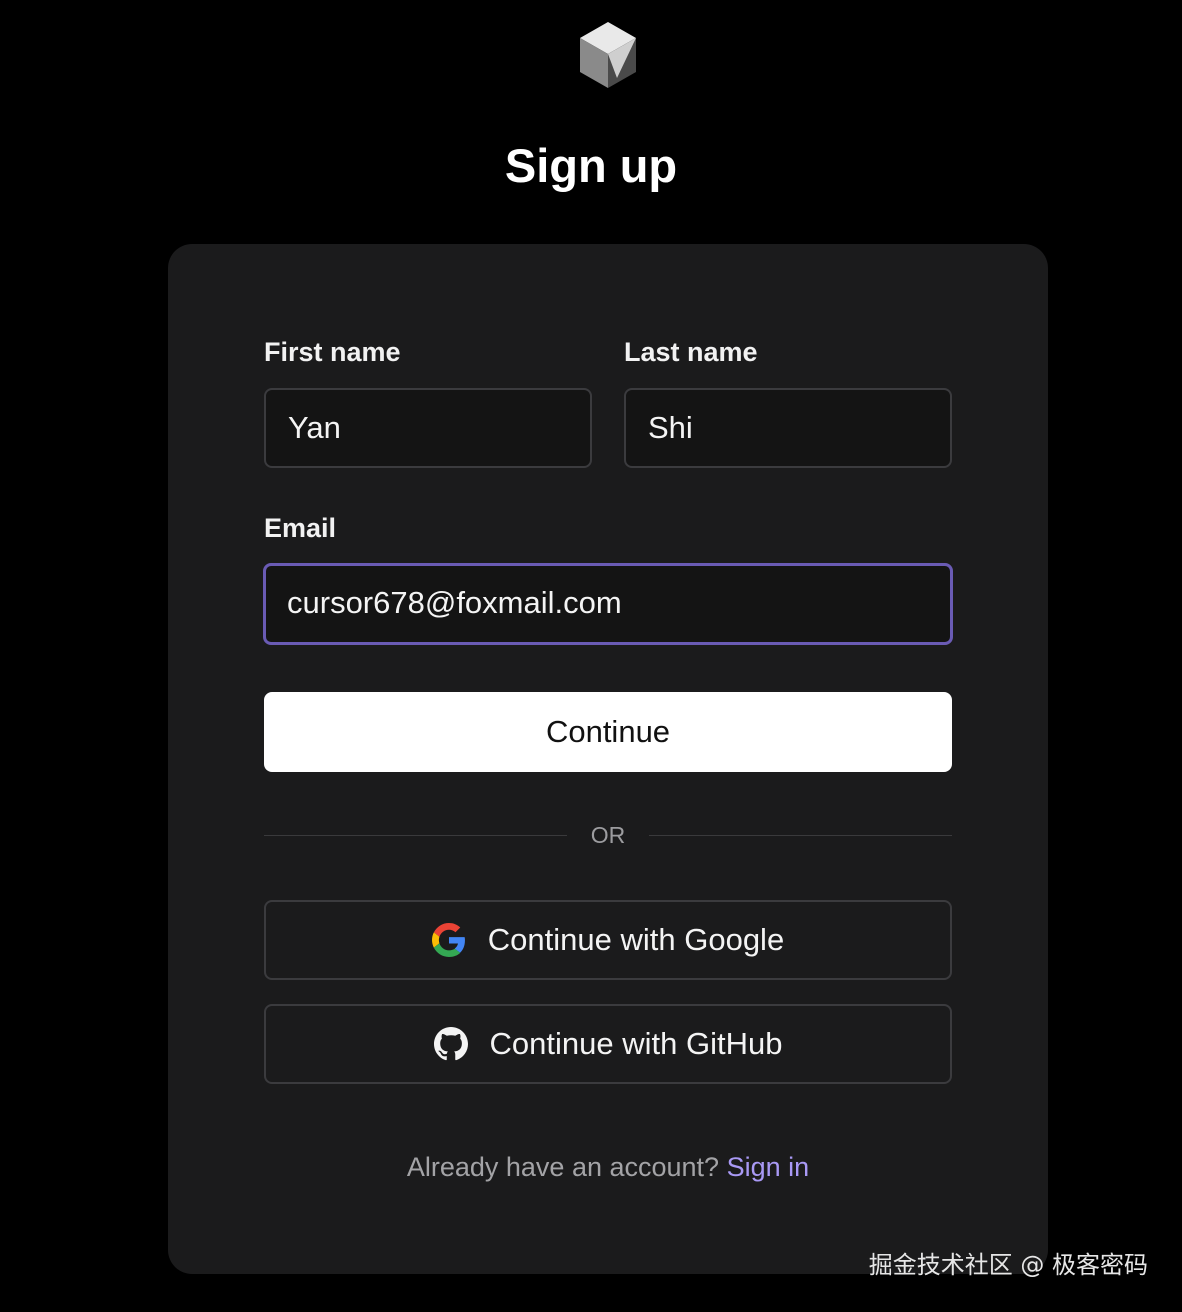 The height and width of the screenshot is (1312, 1182). I want to click on signin-row: Already have an account? Sign in, so click(608, 1167).